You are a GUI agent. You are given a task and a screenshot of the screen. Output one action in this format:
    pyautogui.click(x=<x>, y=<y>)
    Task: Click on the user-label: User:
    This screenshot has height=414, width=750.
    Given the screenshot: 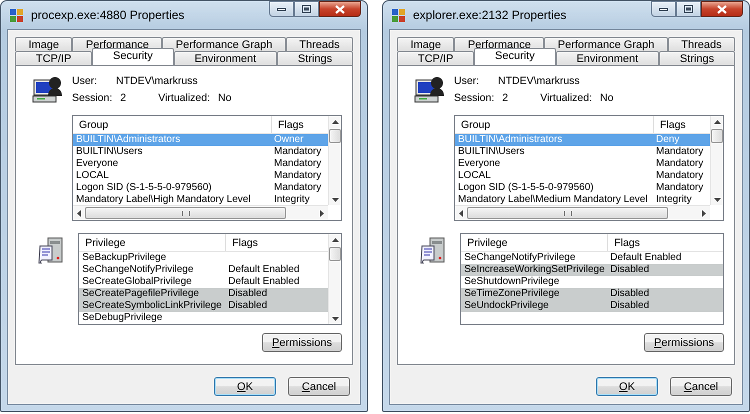 What is the action you would take?
    pyautogui.click(x=467, y=81)
    